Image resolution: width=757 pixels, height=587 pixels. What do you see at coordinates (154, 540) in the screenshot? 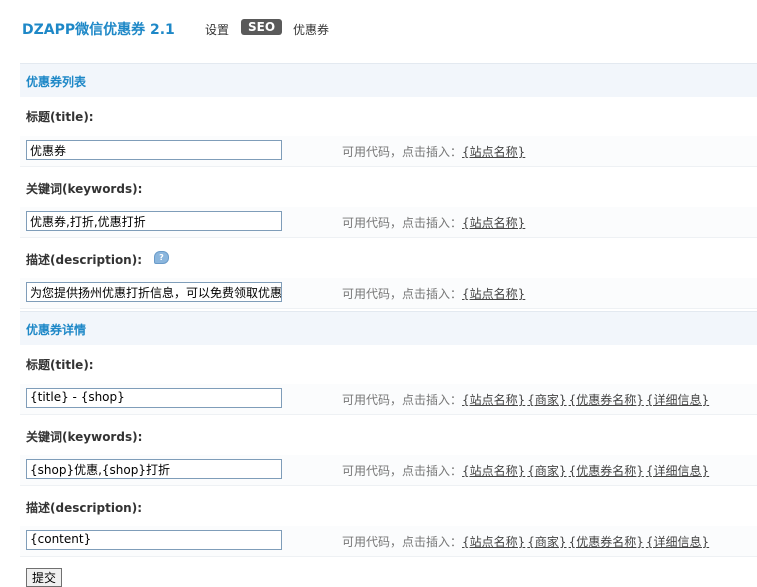
I see `detail-description-input: {content}` at bounding box center [154, 540].